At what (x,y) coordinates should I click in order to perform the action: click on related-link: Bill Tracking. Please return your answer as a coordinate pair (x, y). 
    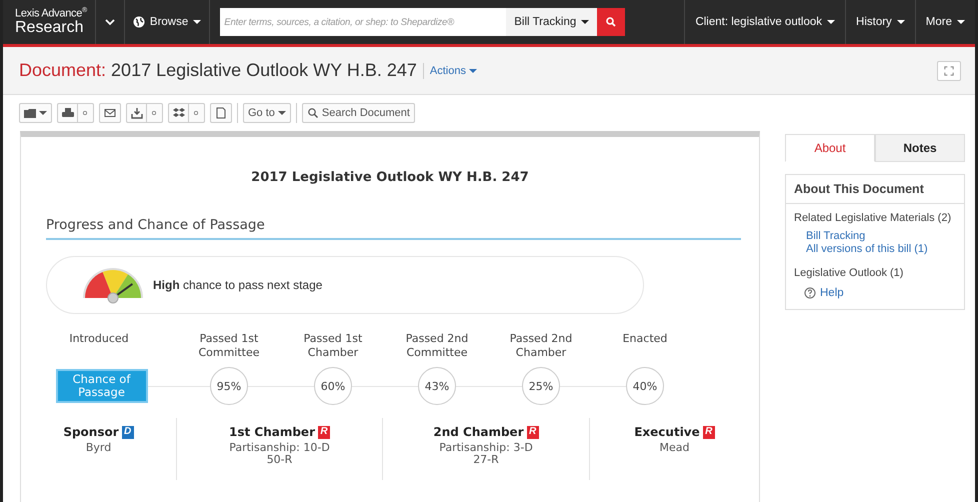
    Looking at the image, I should click on (885, 236).